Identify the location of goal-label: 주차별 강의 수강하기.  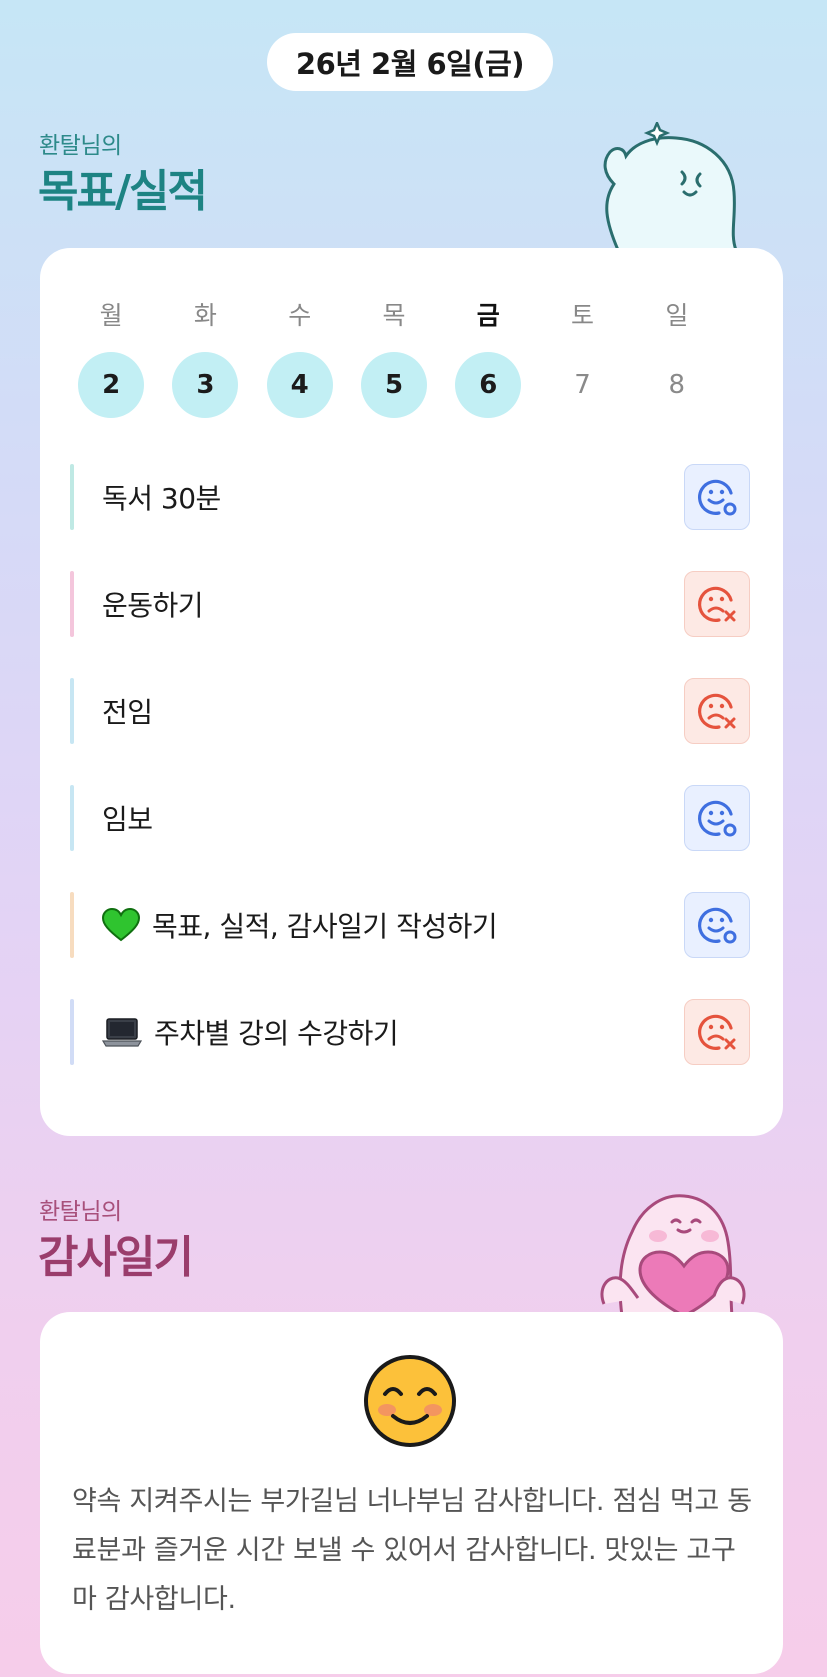
(276, 1033).